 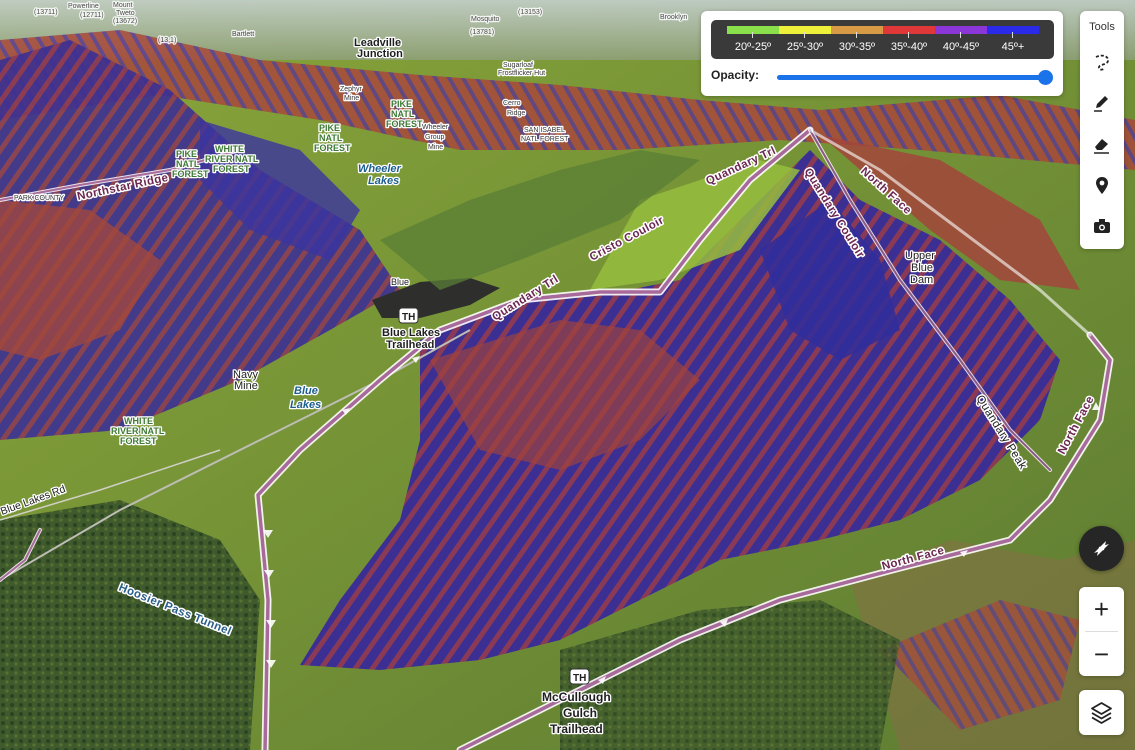 I want to click on map-label-cerro-2: Ridge, so click(x=516, y=113).